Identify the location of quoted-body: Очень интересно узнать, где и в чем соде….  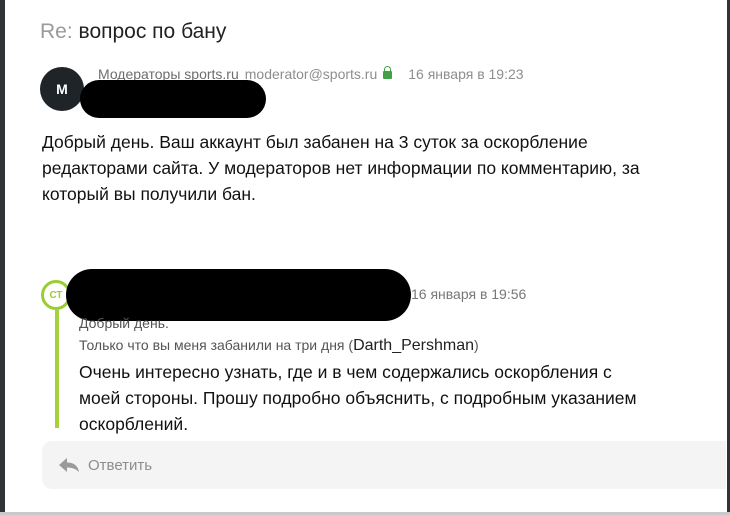
(389, 398).